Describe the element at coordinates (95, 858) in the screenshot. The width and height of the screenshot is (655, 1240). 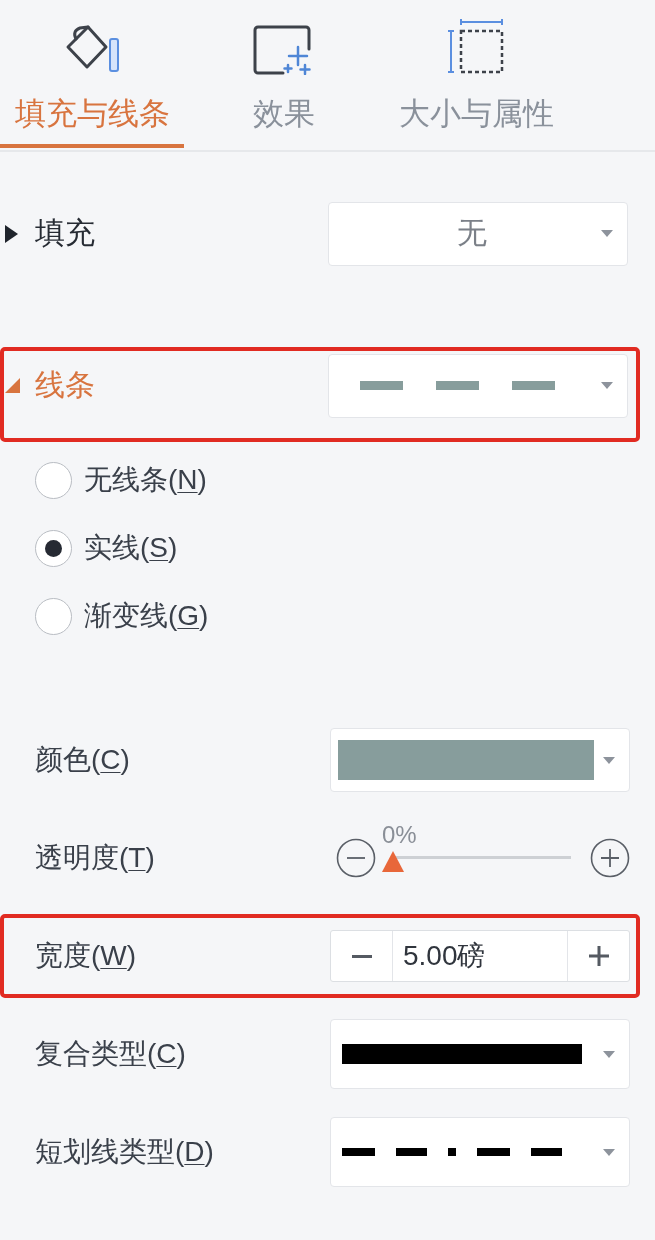
I see `field-label: 透明度(T)` at that location.